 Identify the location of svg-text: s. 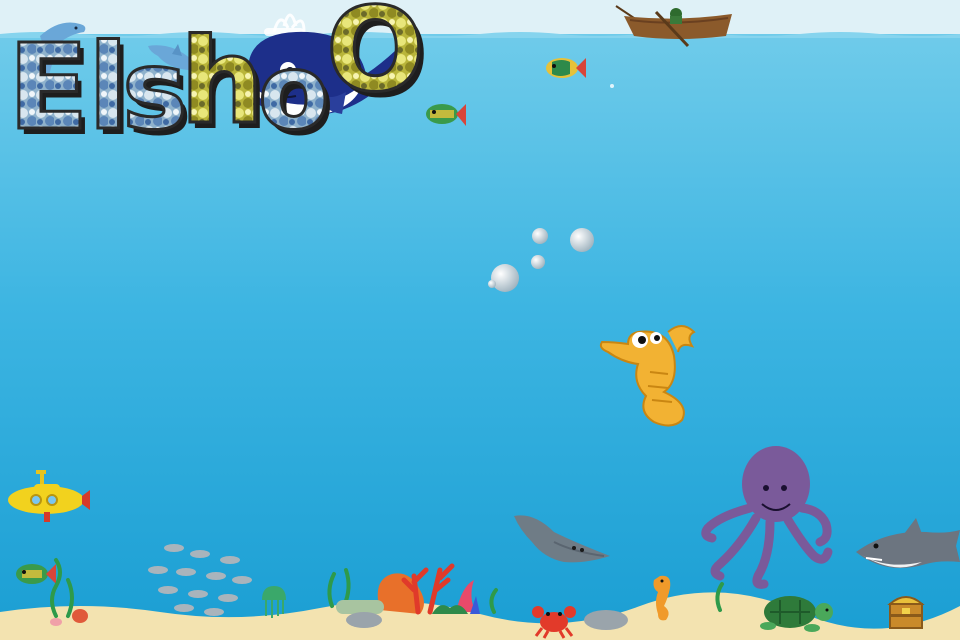
(154, 90).